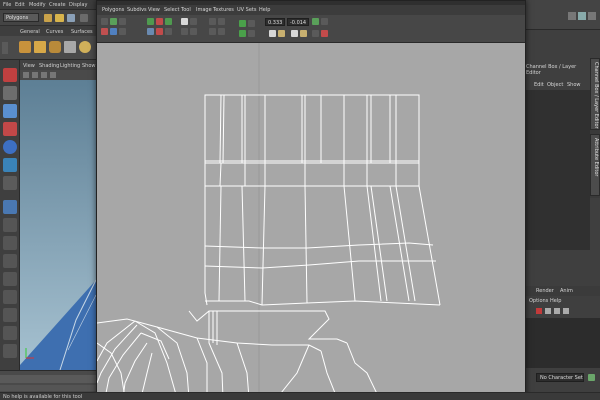  What do you see at coordinates (48, 388) in the screenshot?
I see `range-slider` at bounding box center [48, 388].